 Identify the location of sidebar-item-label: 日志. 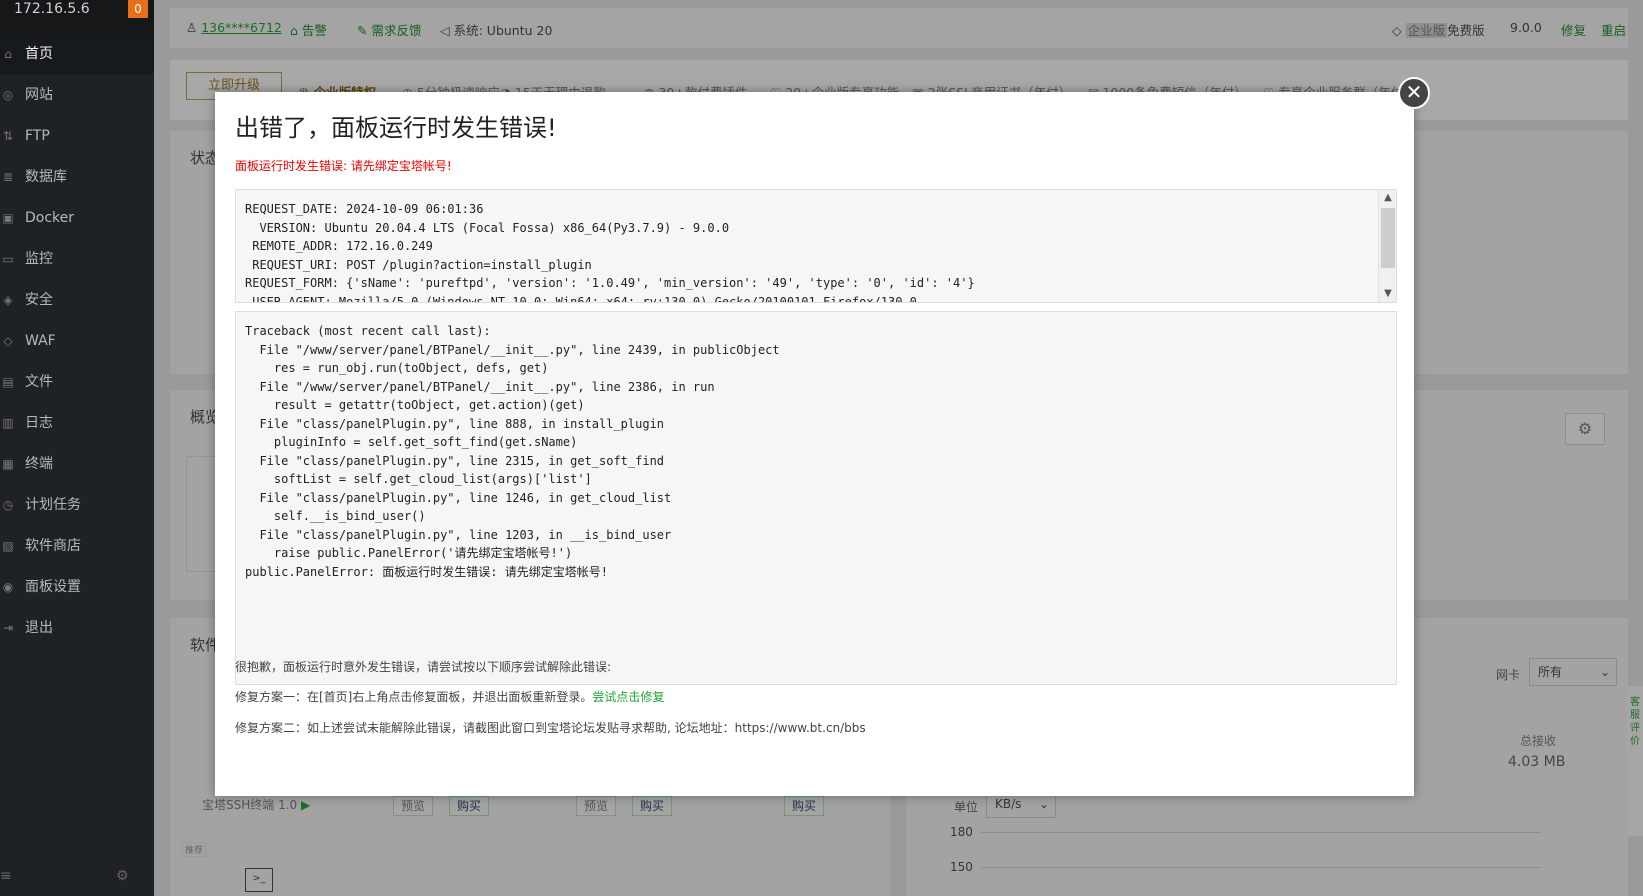
(39, 423).